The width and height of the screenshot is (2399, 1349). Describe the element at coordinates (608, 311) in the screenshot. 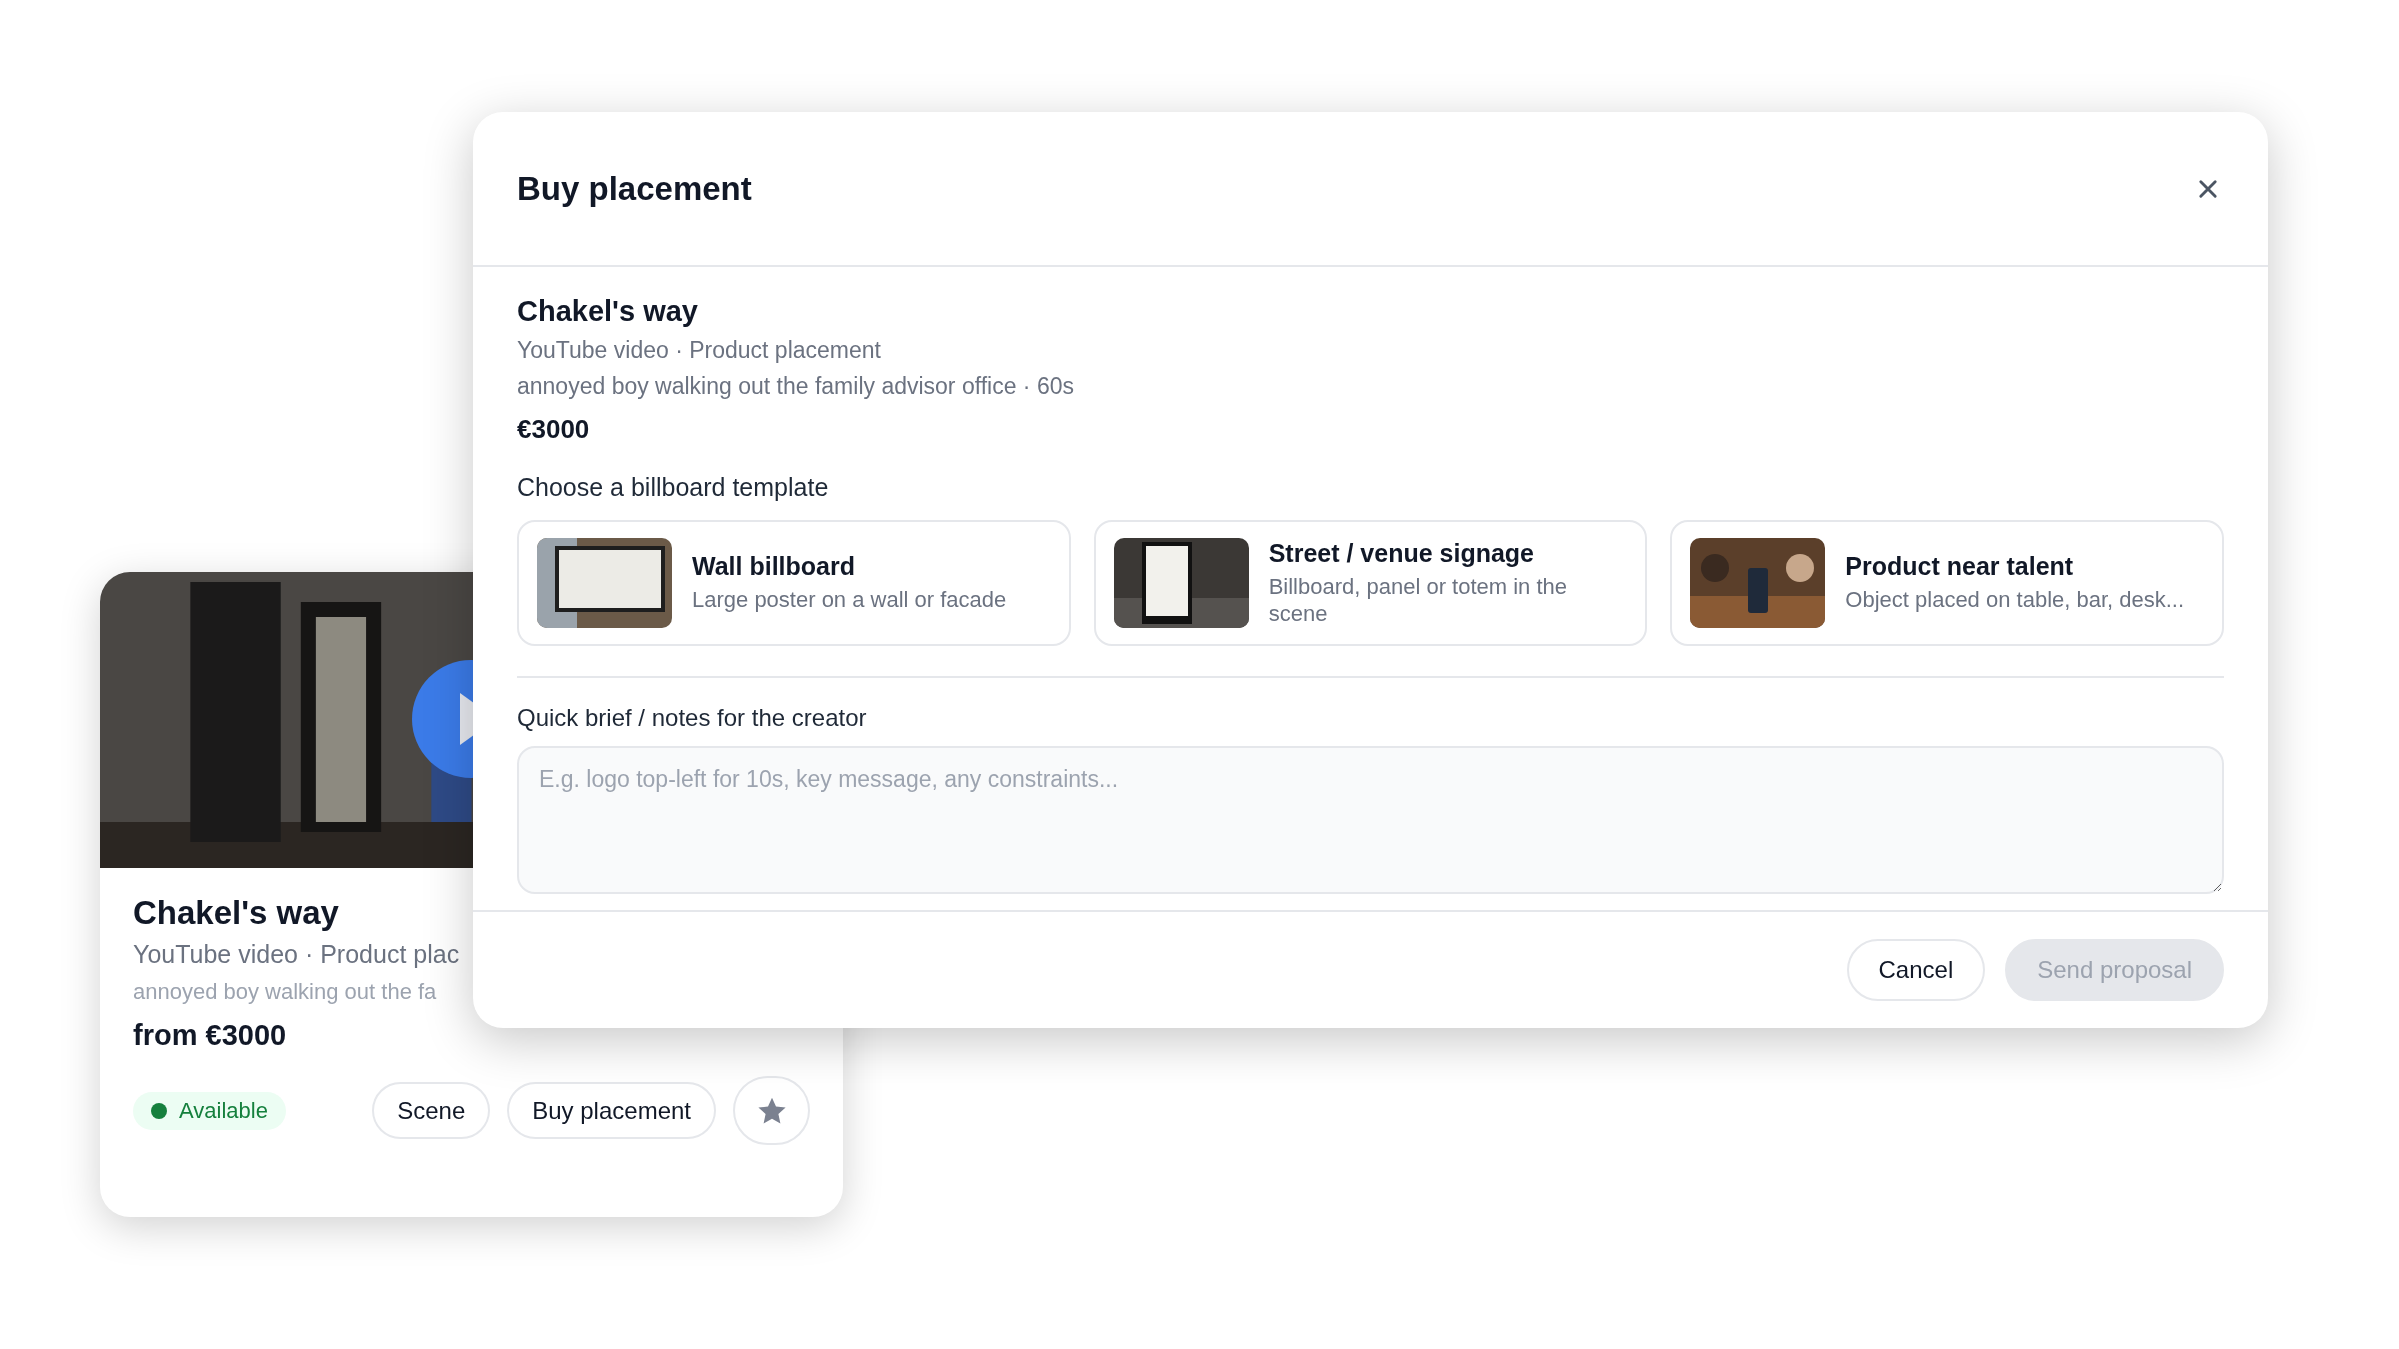

I see `item-title: Chakel's way` at that location.